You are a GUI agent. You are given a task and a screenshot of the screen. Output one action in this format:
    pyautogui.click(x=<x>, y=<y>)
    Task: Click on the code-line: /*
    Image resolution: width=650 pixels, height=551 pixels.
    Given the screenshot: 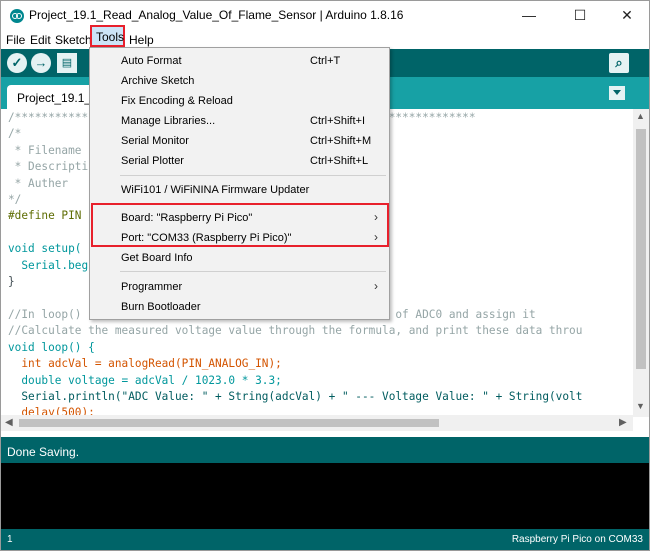 What is the action you would take?
    pyautogui.click(x=15, y=134)
    